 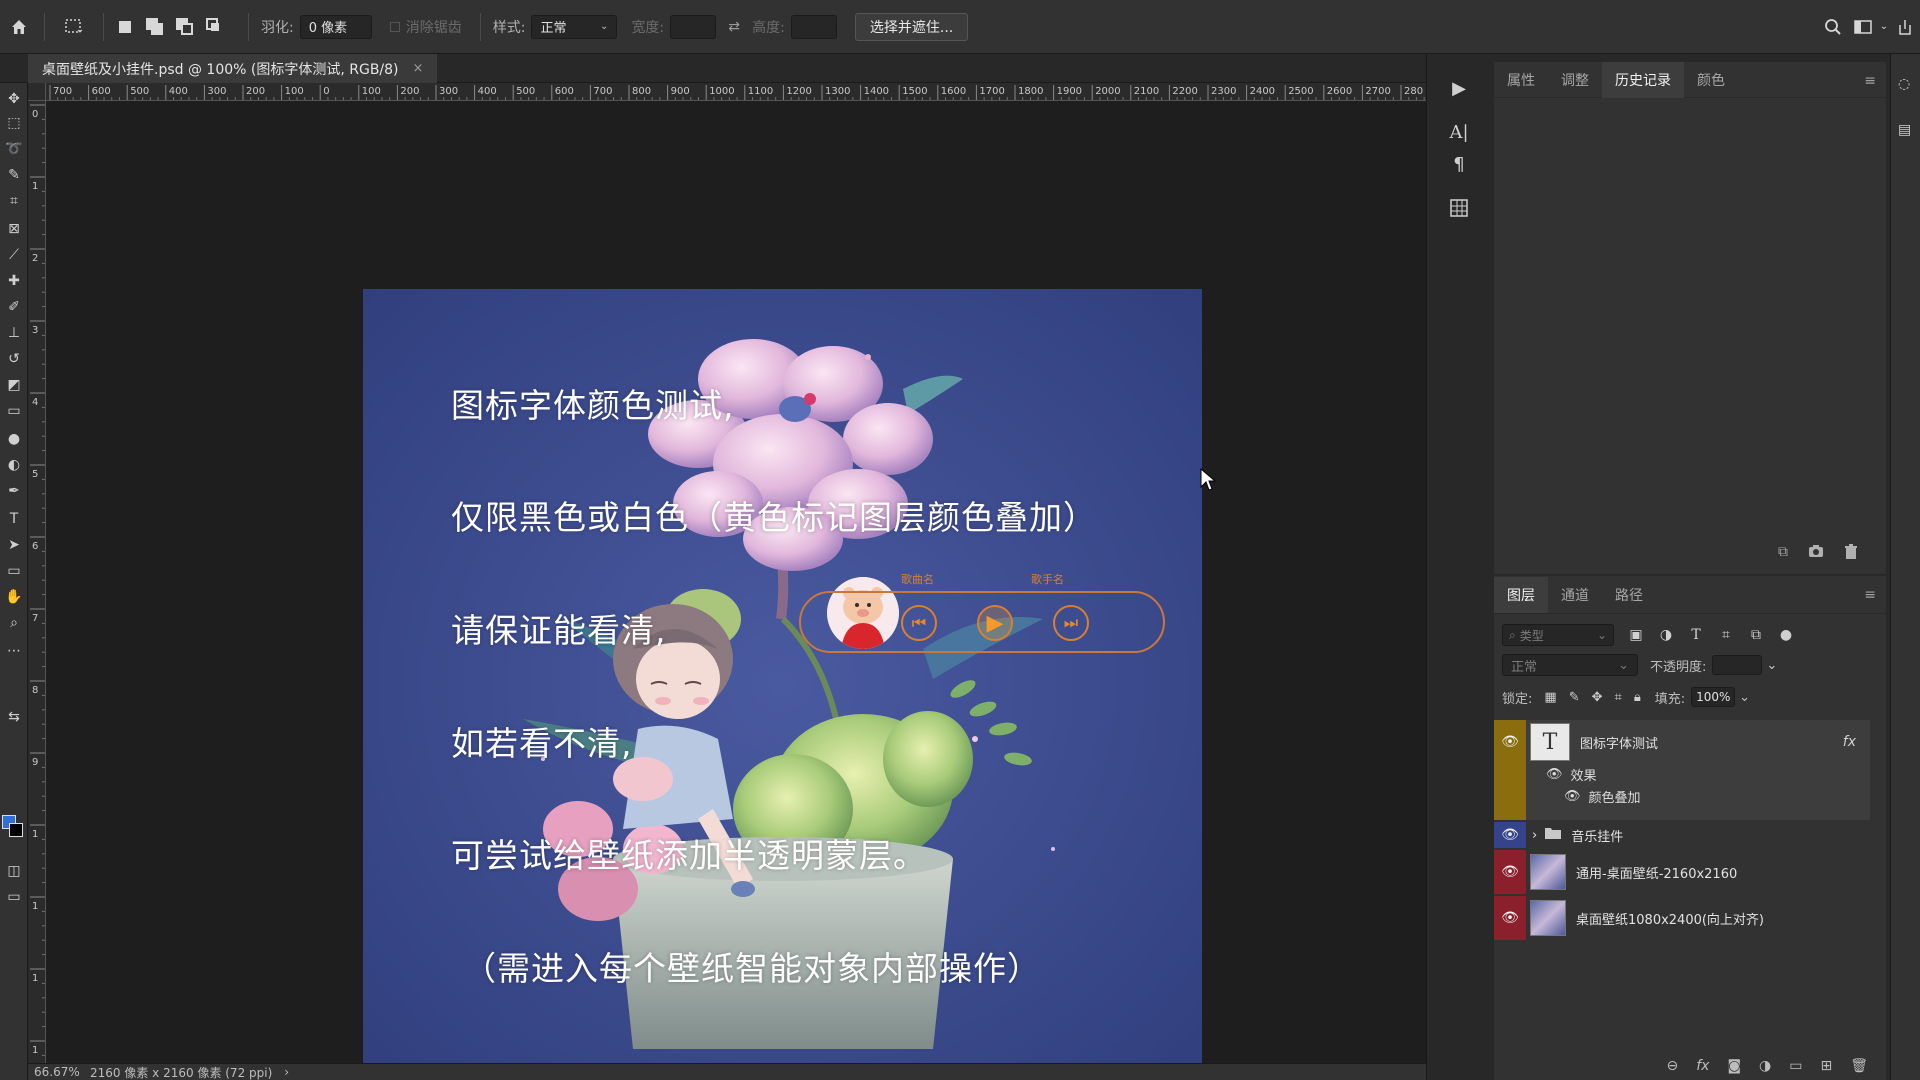 What do you see at coordinates (1459, 164) in the screenshot?
I see `paragraph-panel-icon: ¶` at bounding box center [1459, 164].